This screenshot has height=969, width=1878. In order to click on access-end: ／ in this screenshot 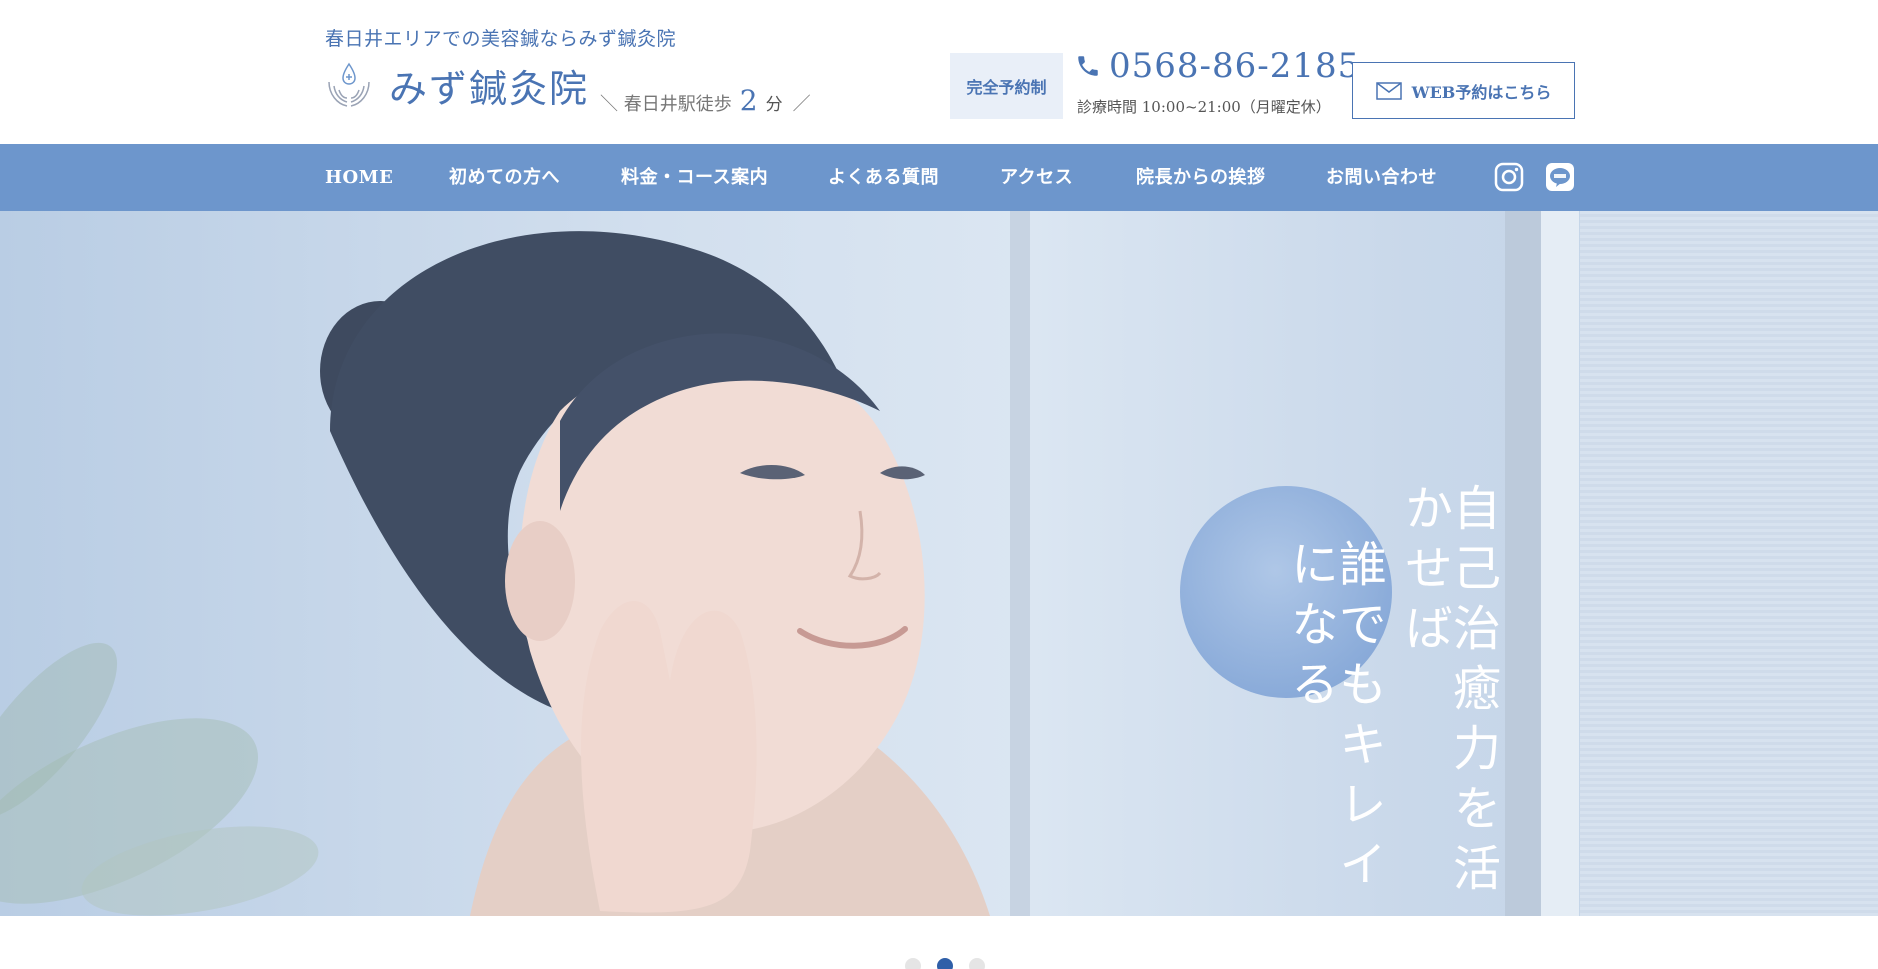, I will do `click(801, 104)`.